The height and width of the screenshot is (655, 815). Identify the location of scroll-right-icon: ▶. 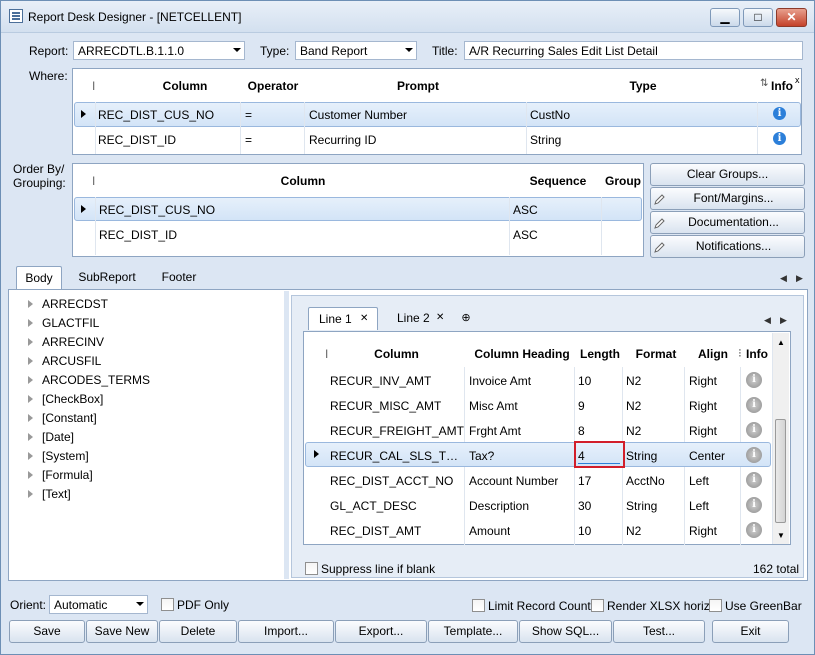
(783, 320).